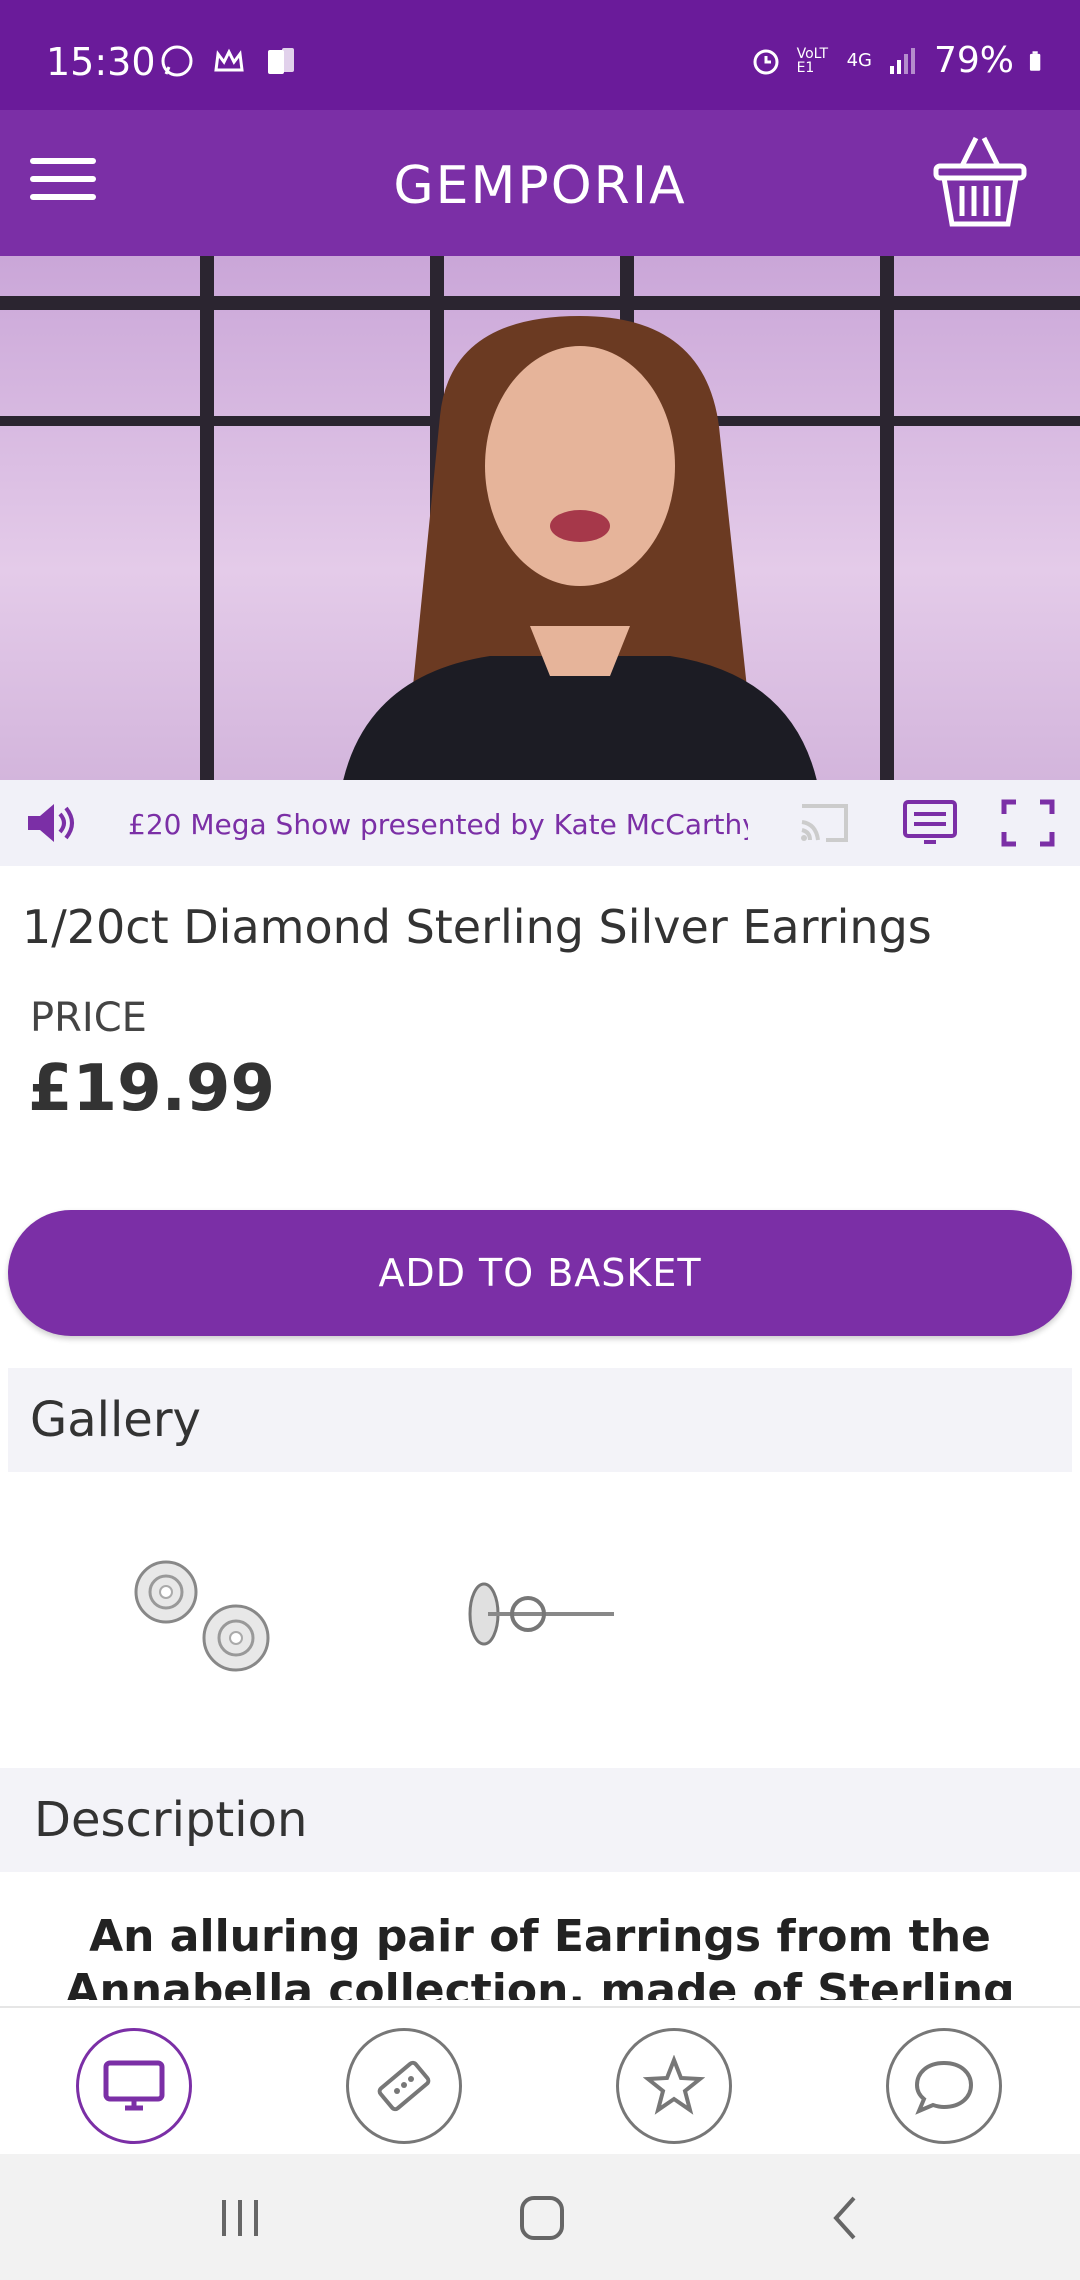 The width and height of the screenshot is (1080, 2280). I want to click on volume-icon, so click(52, 823).